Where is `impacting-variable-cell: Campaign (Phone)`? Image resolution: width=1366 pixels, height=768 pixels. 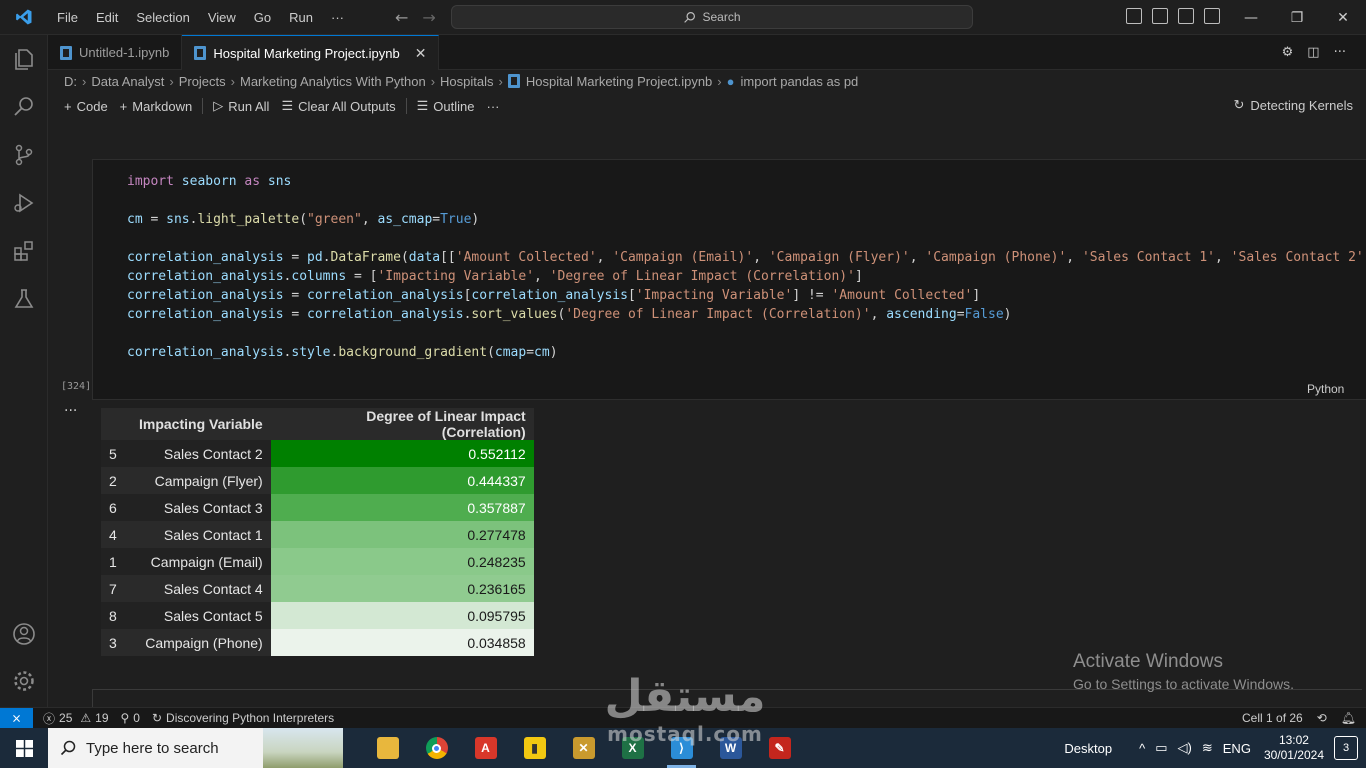
impacting-variable-cell: Campaign (Phone) is located at coordinates (201, 642).